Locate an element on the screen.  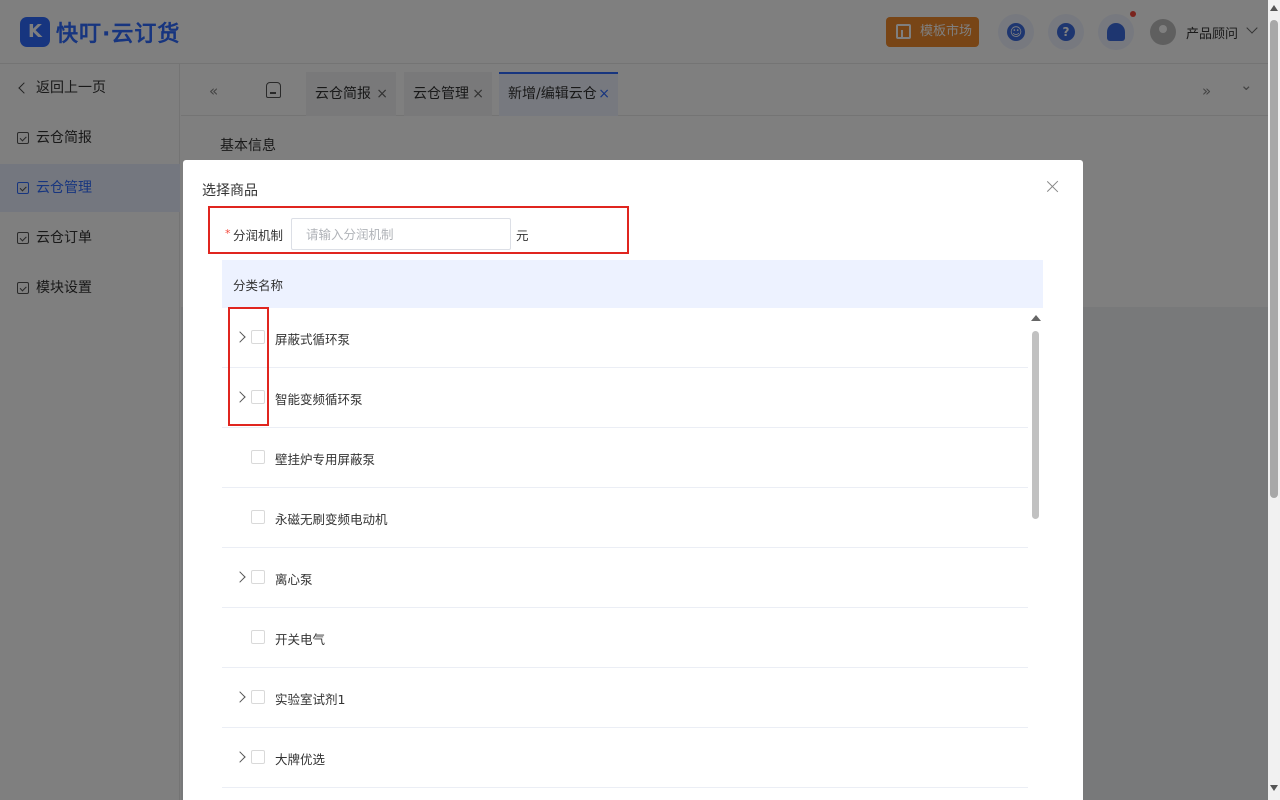
category-name: 实验室试剂1 is located at coordinates (310, 699).